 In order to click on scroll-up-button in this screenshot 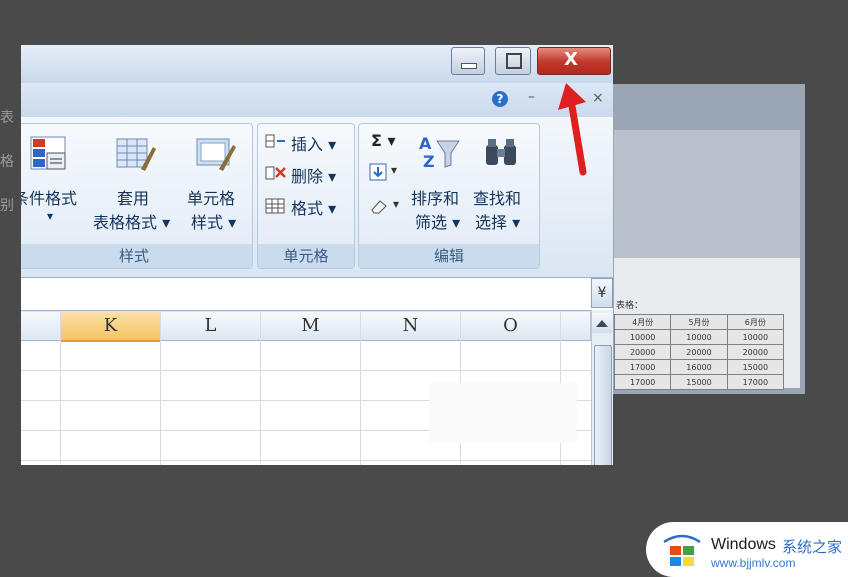, I will do `click(602, 323)`.